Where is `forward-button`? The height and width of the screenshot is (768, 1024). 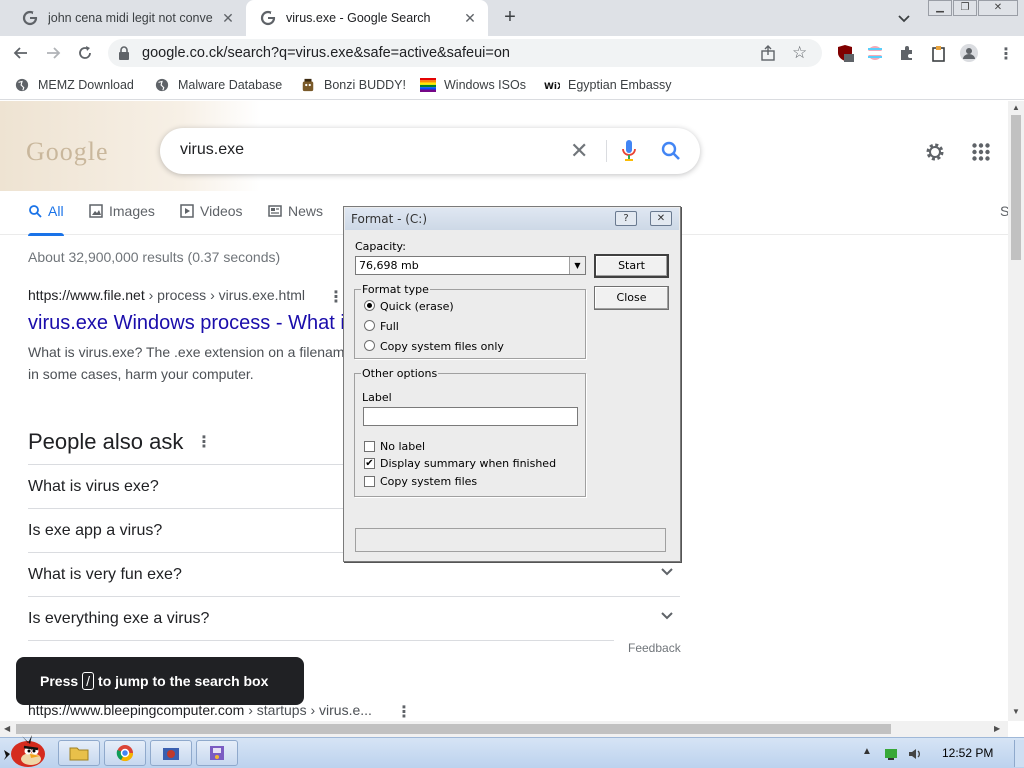
forward-button is located at coordinates (53, 53).